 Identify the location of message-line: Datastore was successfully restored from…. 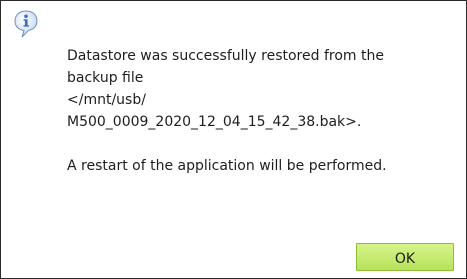
(225, 56).